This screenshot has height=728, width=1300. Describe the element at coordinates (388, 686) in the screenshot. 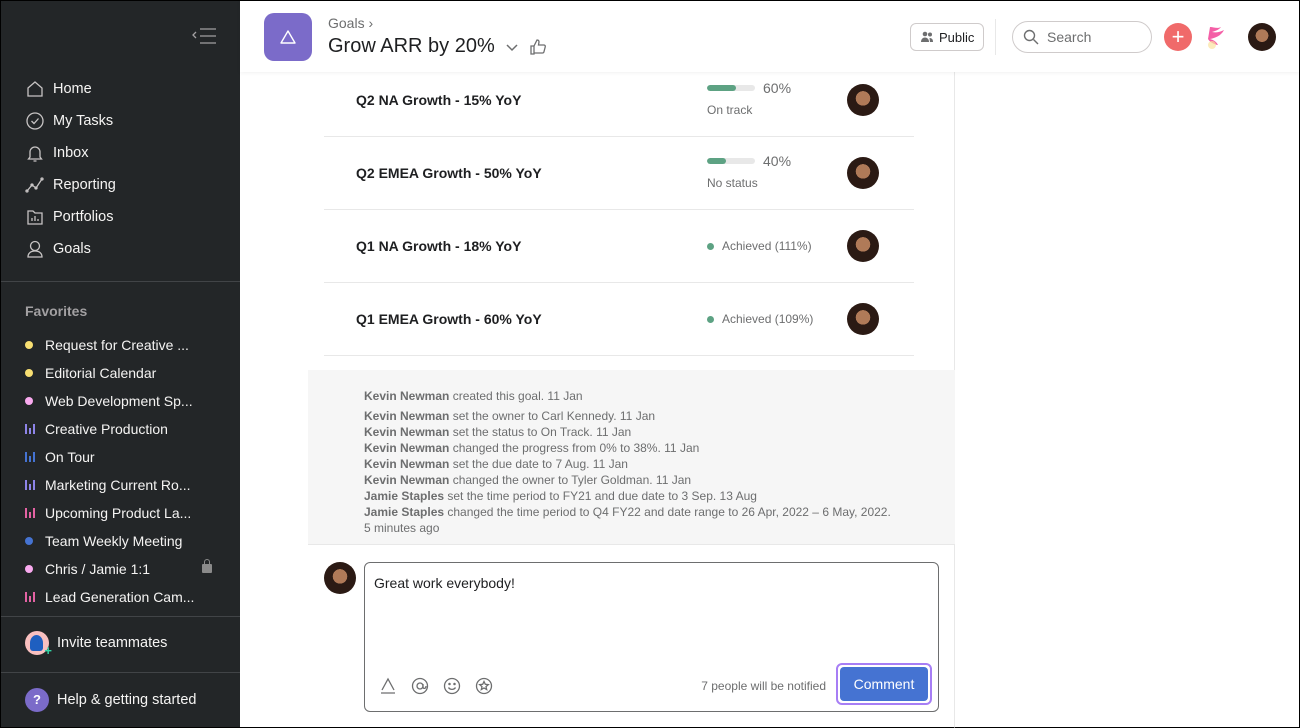

I see `text-format-icon` at that location.